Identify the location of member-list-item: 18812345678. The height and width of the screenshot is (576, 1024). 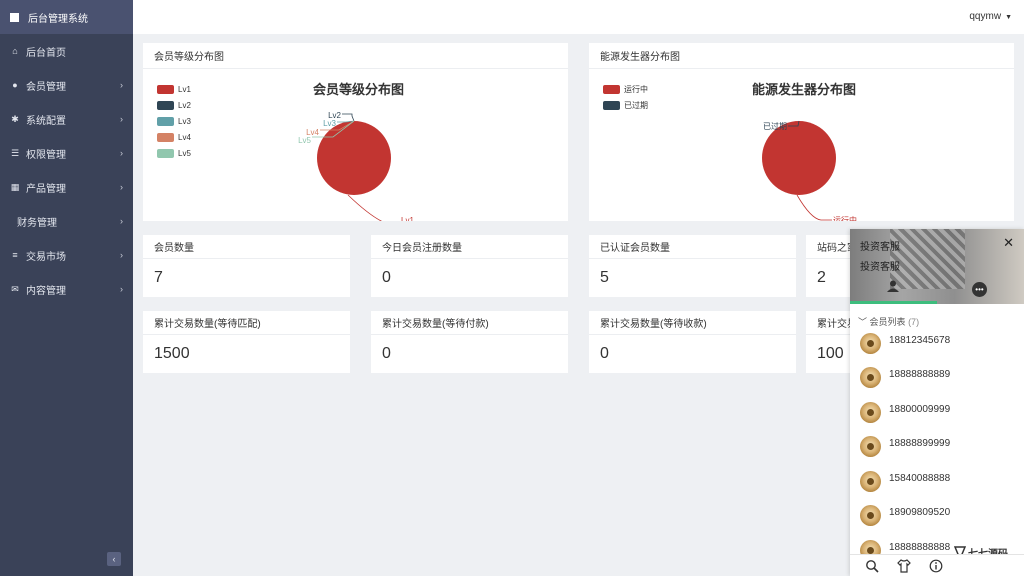
(940, 343).